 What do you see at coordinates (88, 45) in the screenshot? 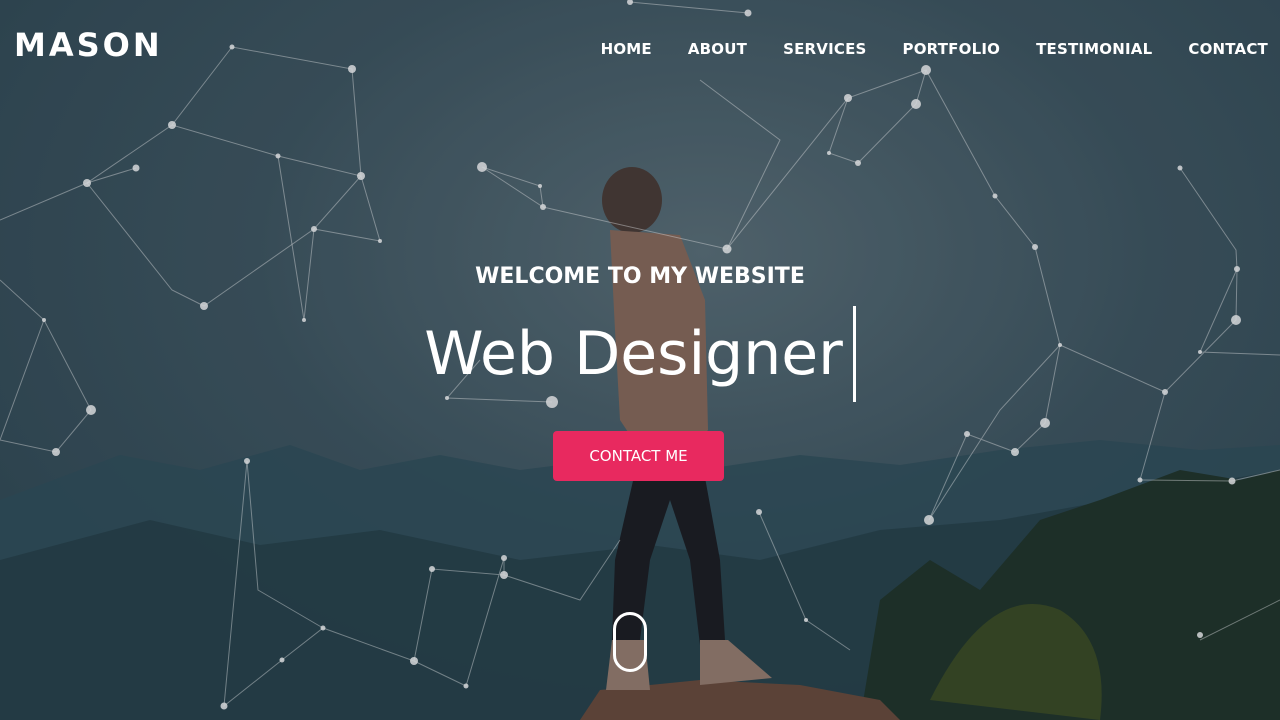
I see `site-logo: MASON` at bounding box center [88, 45].